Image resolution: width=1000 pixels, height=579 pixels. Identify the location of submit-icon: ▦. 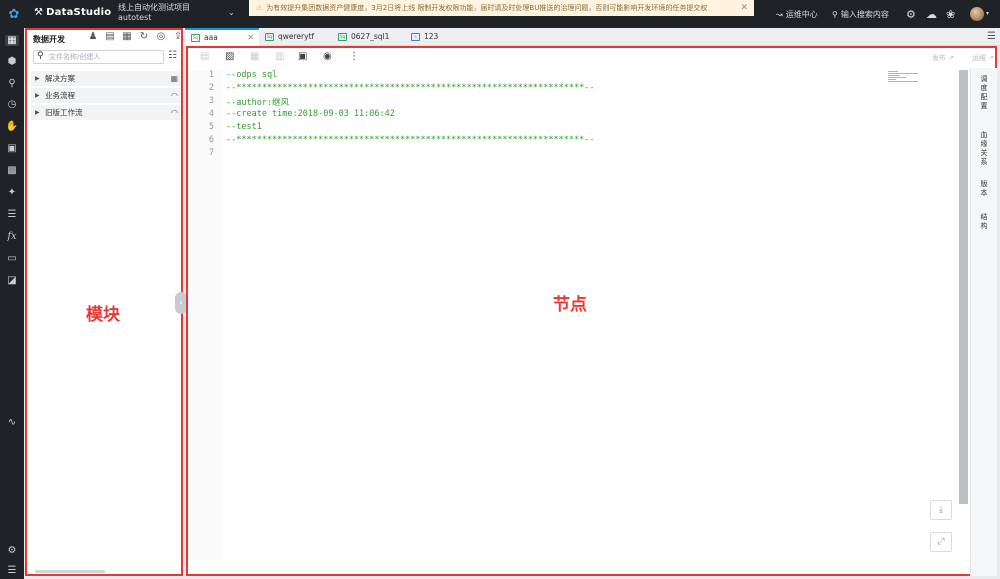
(254, 56).